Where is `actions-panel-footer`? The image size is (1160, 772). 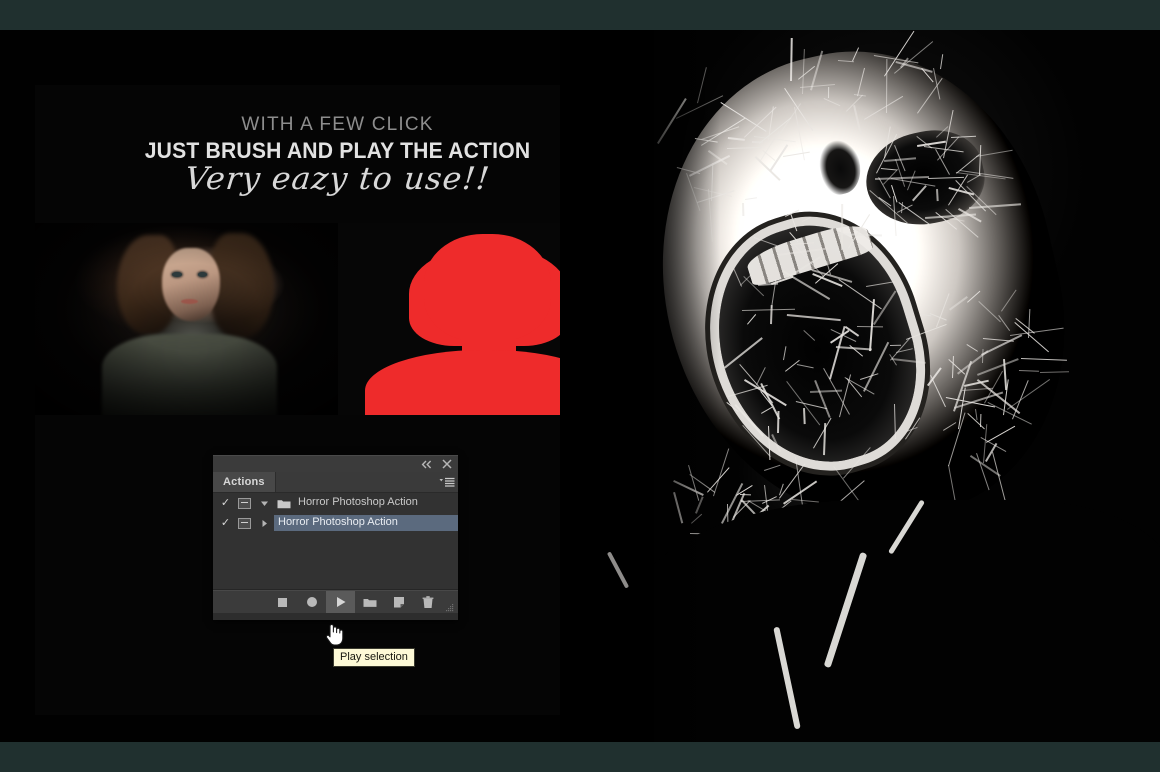 actions-panel-footer is located at coordinates (335, 616).